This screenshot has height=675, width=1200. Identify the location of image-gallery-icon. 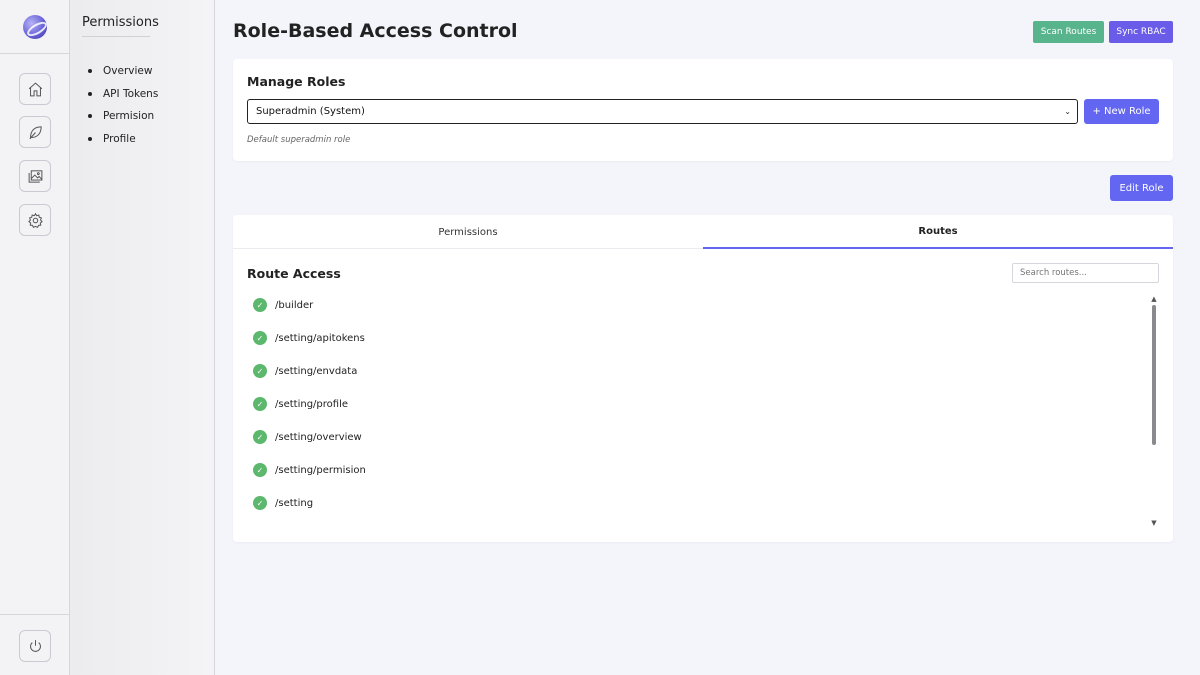
(35, 176).